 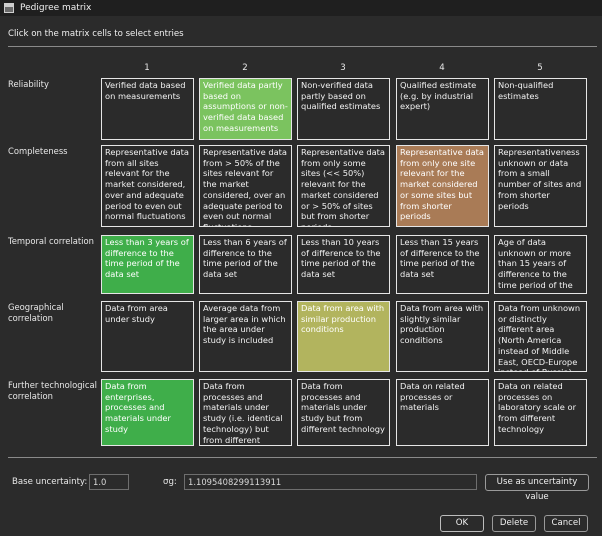 What do you see at coordinates (50, 482) in the screenshot?
I see `base-uncertainty-label: Base uncertainty:` at bounding box center [50, 482].